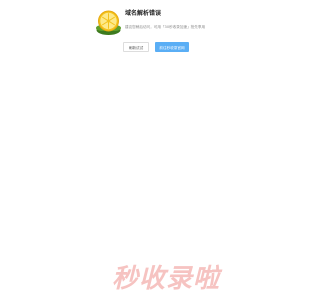 This screenshot has height=300, width=320. Describe the element at coordinates (136, 47) in the screenshot. I see `refresh-button: 刷新试试` at that location.